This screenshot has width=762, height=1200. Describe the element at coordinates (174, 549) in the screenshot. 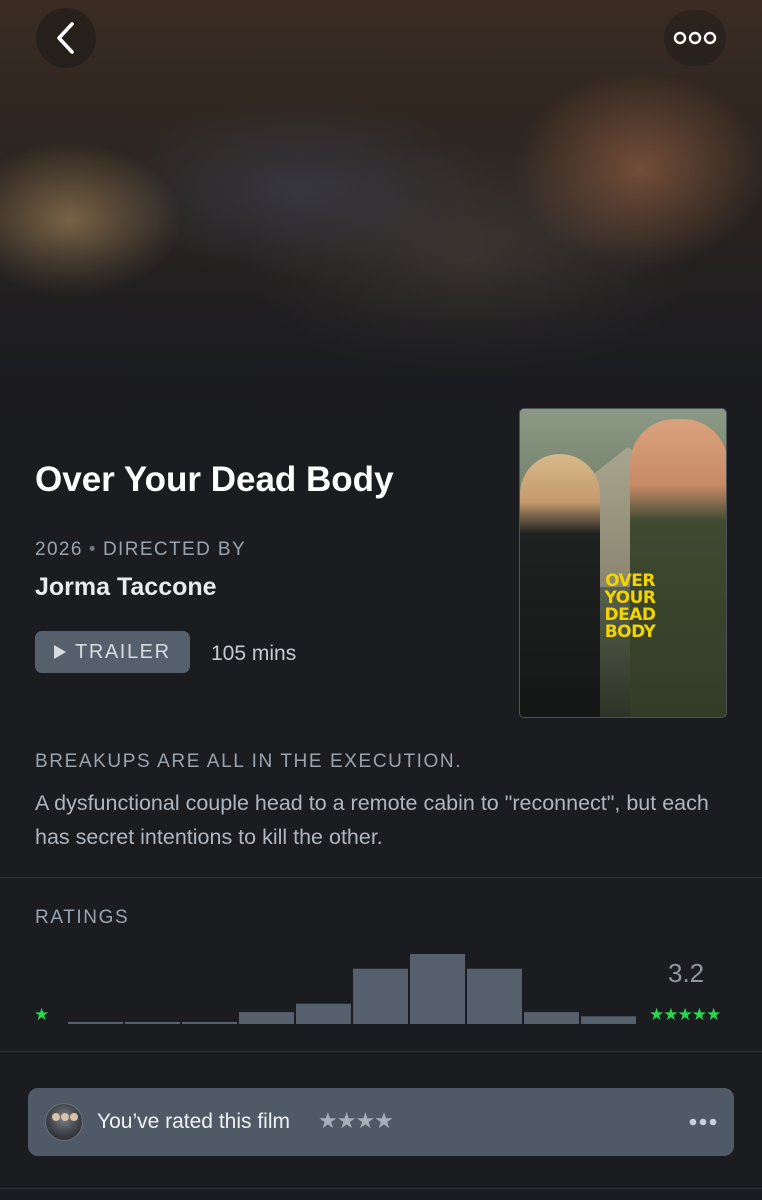

I see `directed-by-label: DIRECTED BY` at that location.